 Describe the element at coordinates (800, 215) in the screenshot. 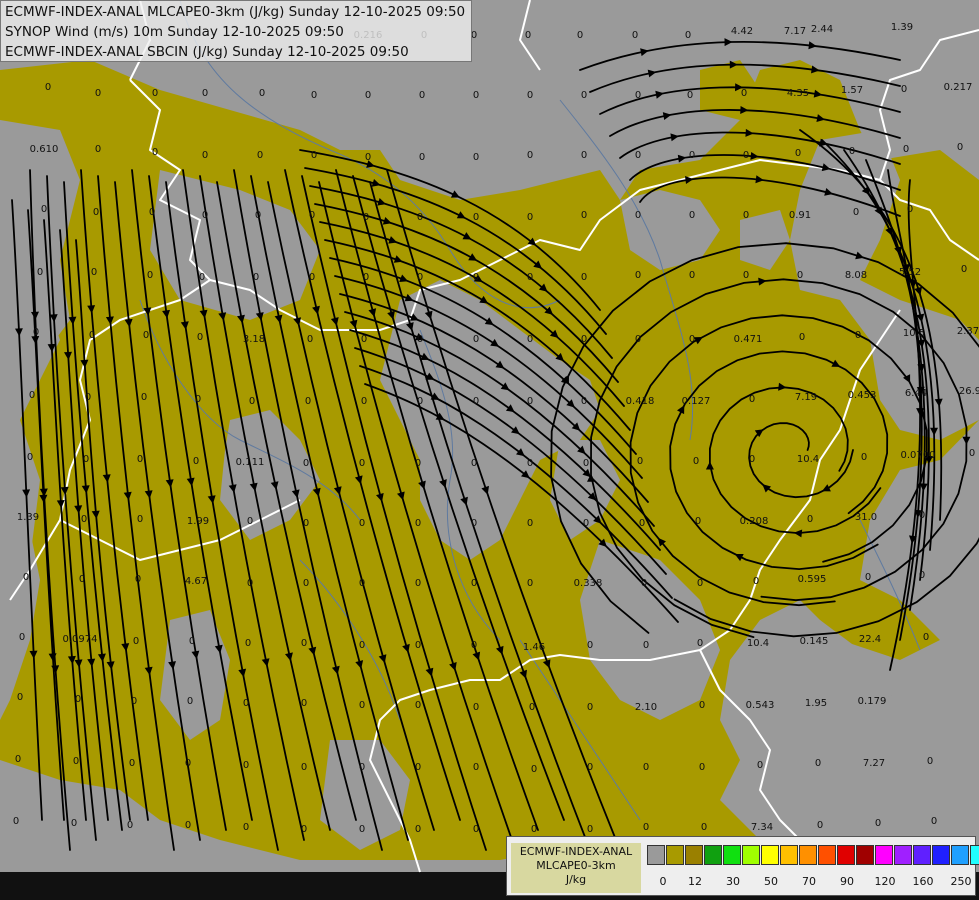

I see `value-label: 0.91` at that location.